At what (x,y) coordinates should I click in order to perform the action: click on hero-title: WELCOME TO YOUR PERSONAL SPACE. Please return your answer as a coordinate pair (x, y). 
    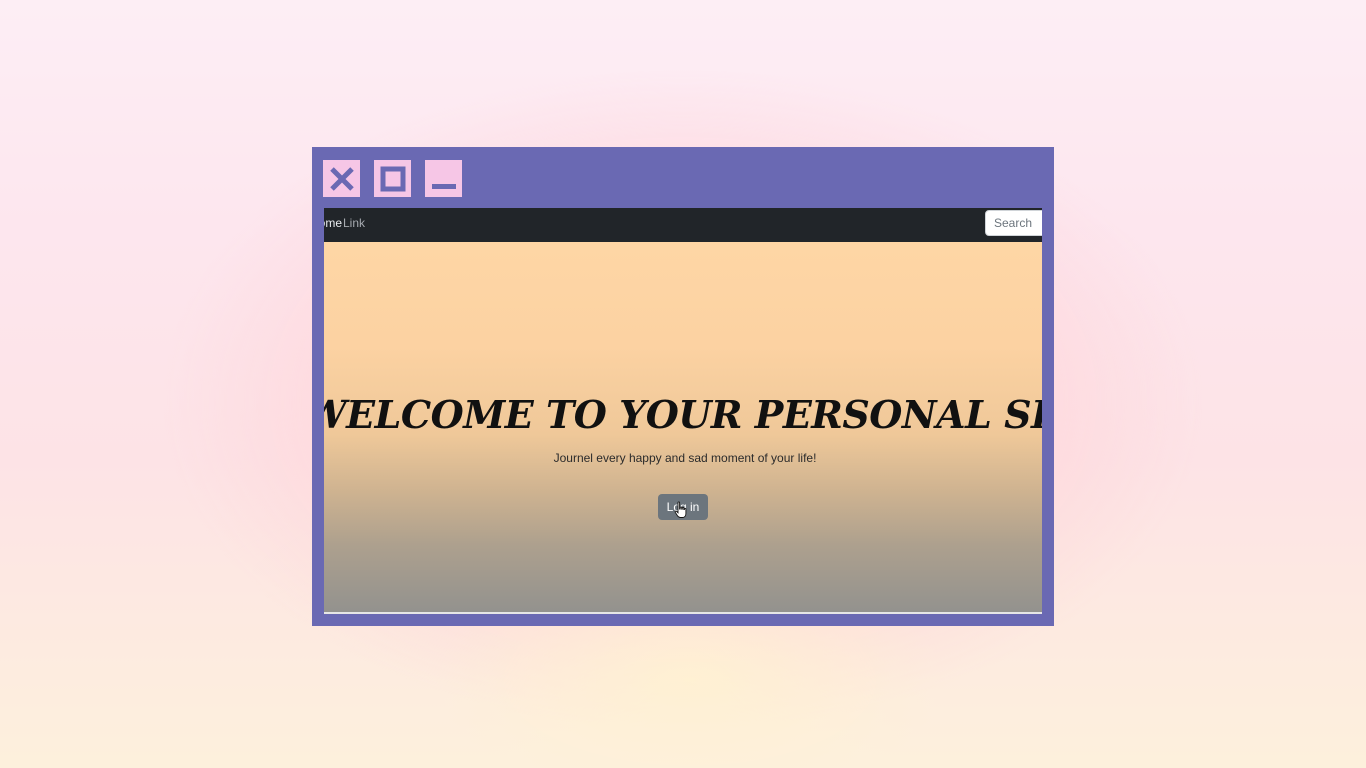
    Looking at the image, I should click on (683, 414).